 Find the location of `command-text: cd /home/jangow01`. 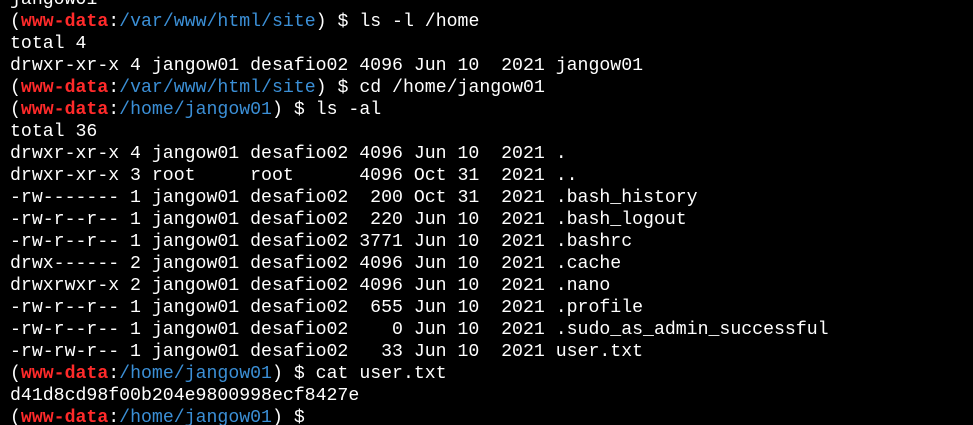

command-text: cd /home/jangow01 is located at coordinates (452, 88).